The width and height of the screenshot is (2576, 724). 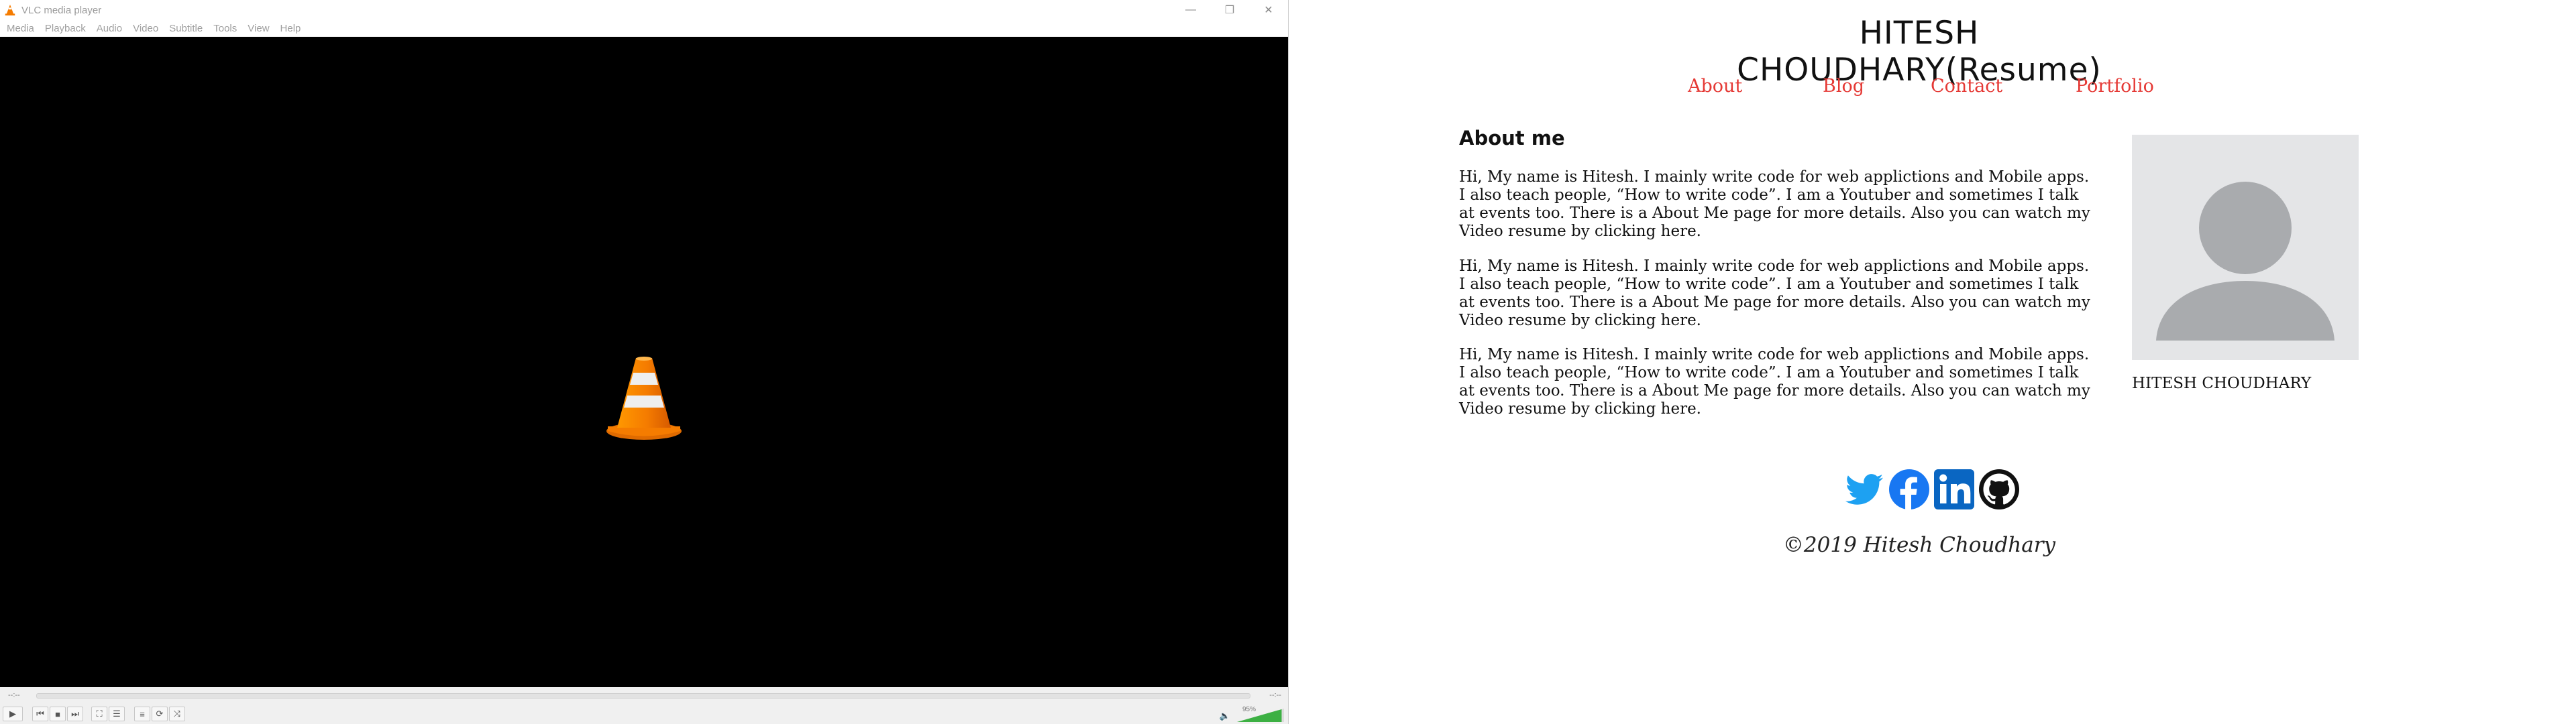 What do you see at coordinates (65, 28) in the screenshot?
I see `menu-playback: Playback` at bounding box center [65, 28].